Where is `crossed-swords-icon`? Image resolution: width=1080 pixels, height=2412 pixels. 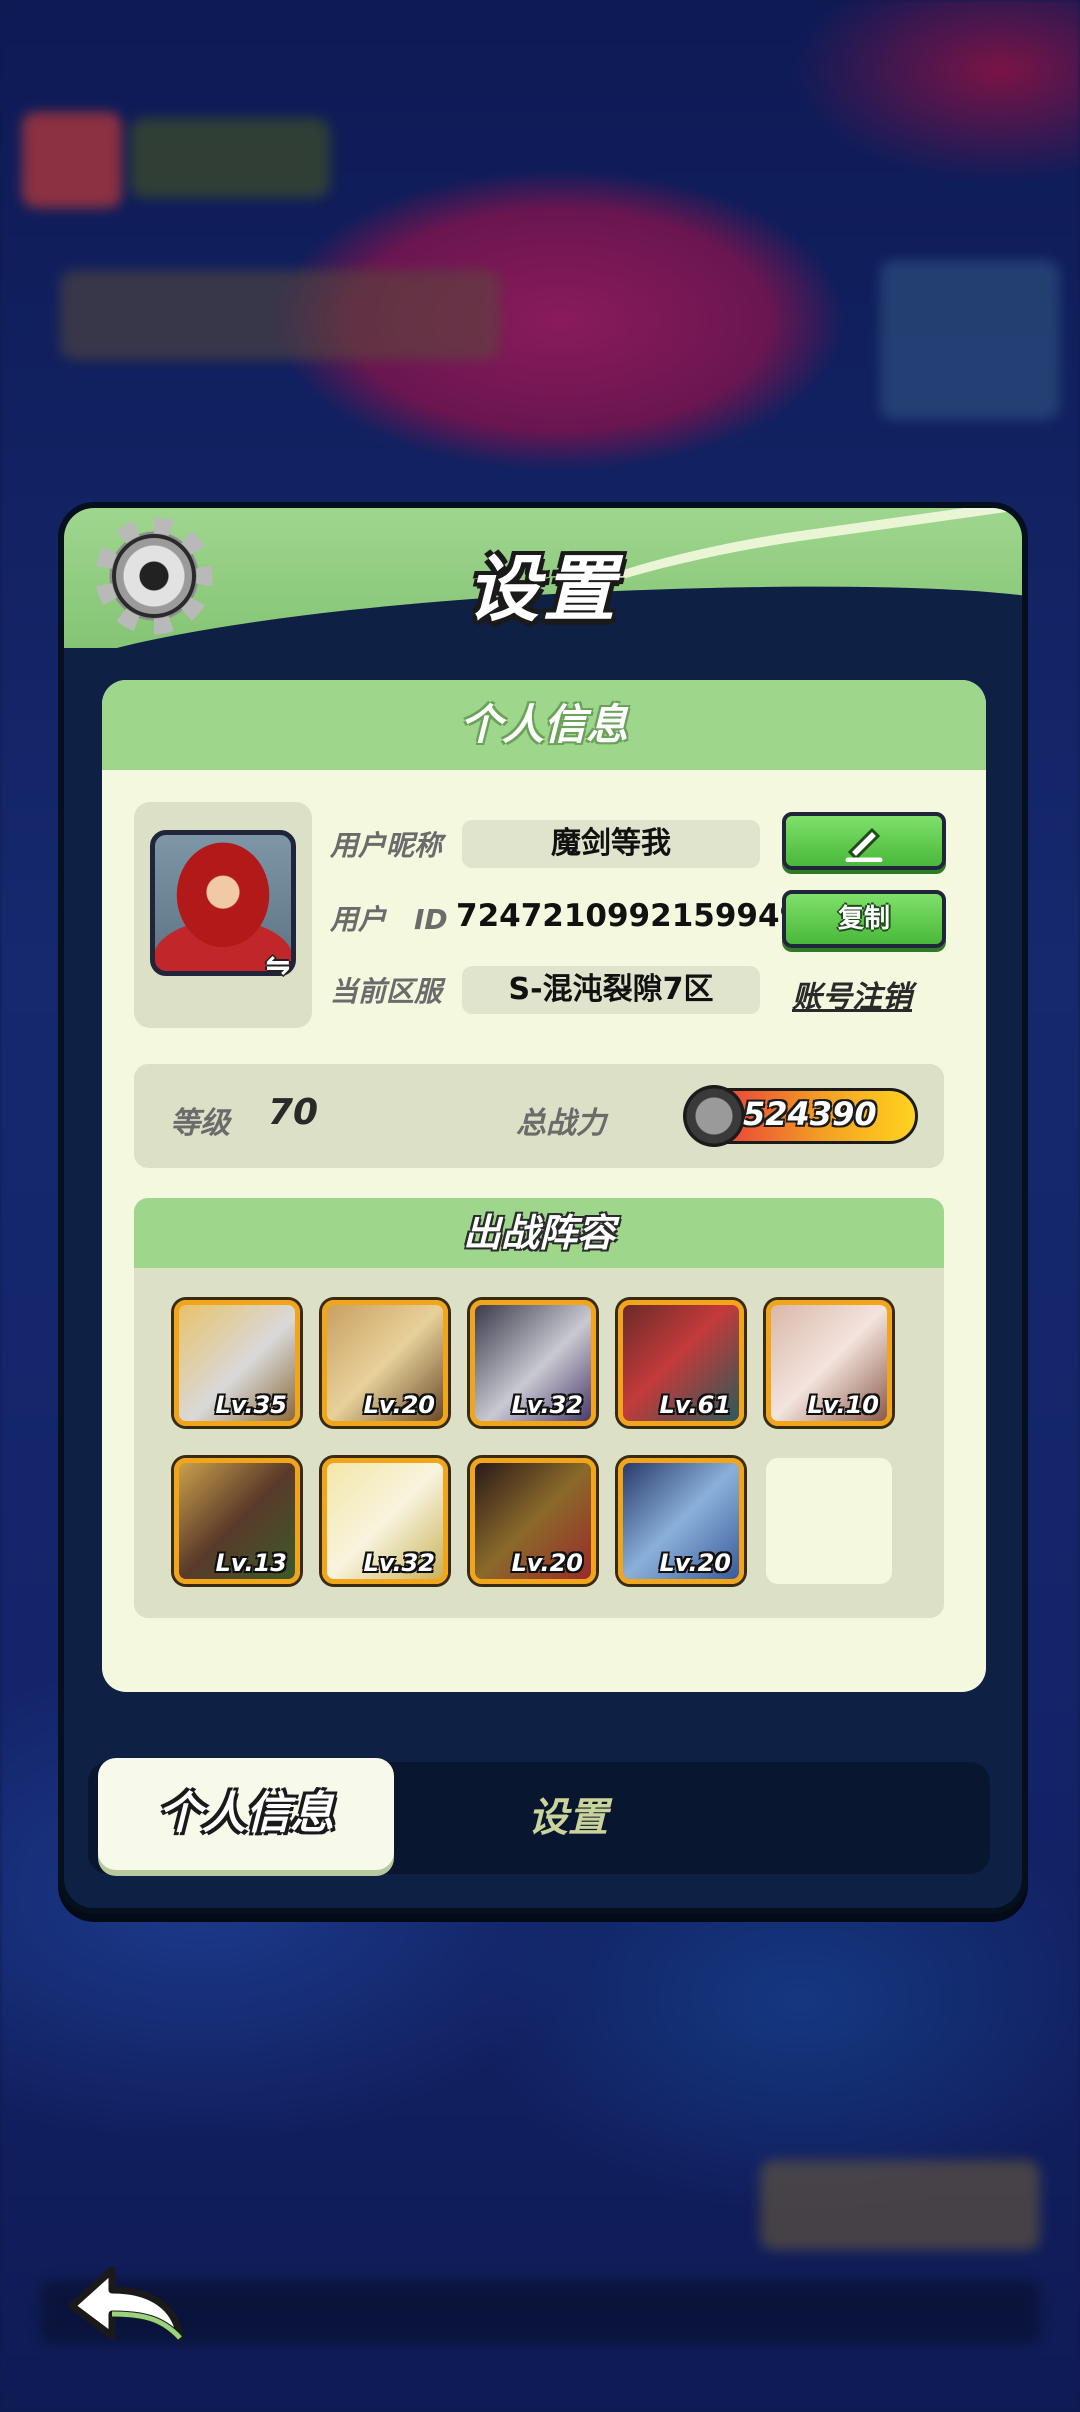 crossed-swords-icon is located at coordinates (714, 1116).